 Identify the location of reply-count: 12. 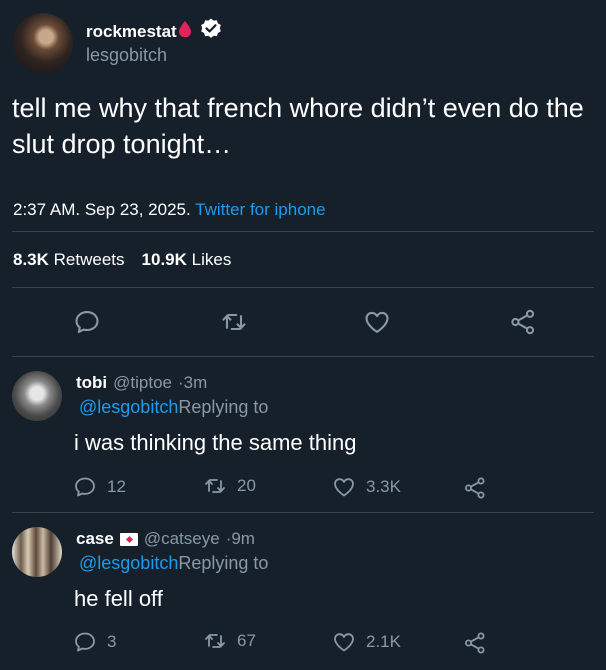
(116, 486).